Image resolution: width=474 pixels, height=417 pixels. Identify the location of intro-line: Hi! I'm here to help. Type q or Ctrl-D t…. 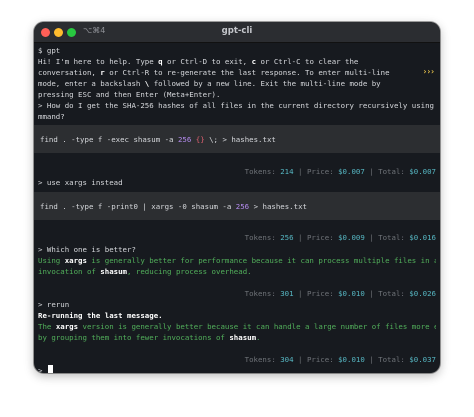
(198, 61).